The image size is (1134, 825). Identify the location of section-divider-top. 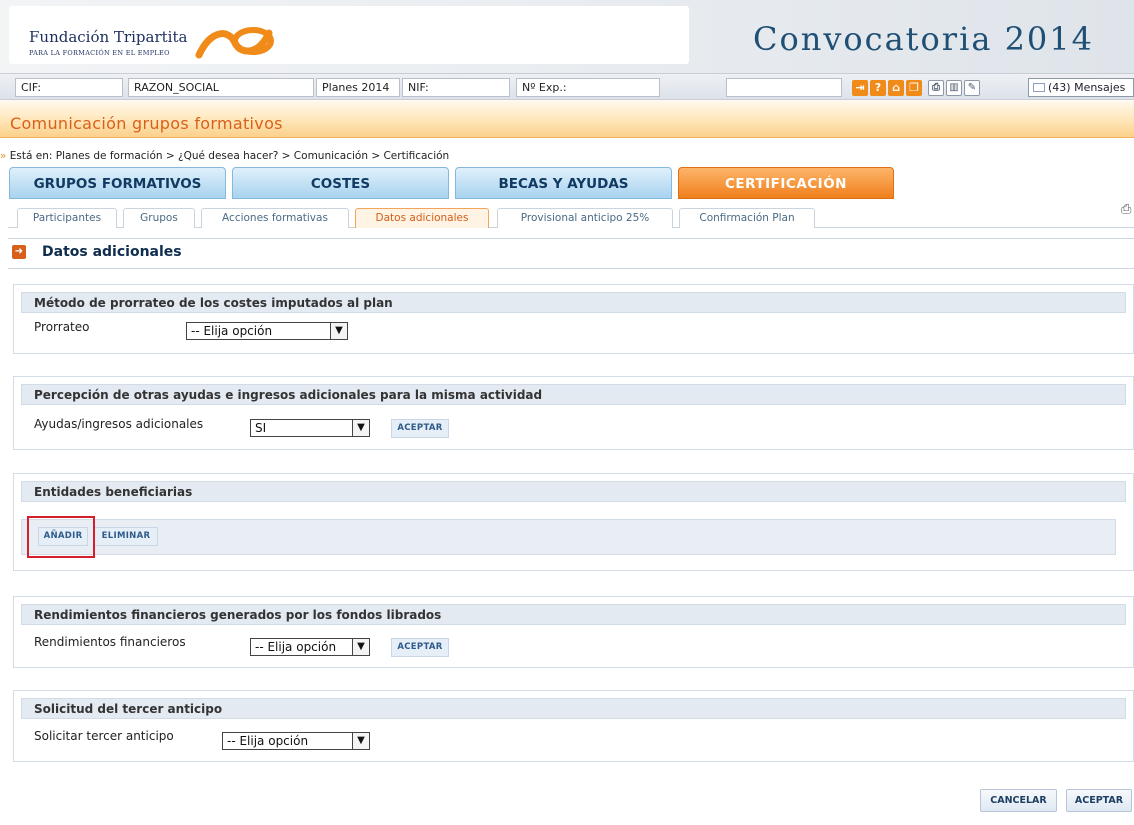
(571, 238).